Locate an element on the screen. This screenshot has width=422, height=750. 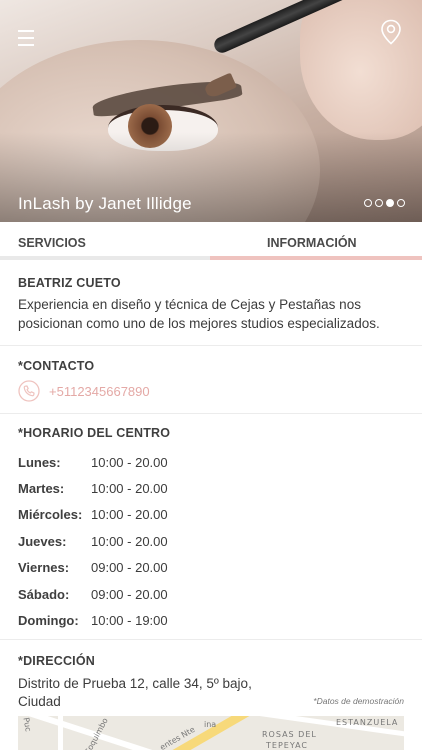
map-street-label: Puc is located at coordinates (27, 724).